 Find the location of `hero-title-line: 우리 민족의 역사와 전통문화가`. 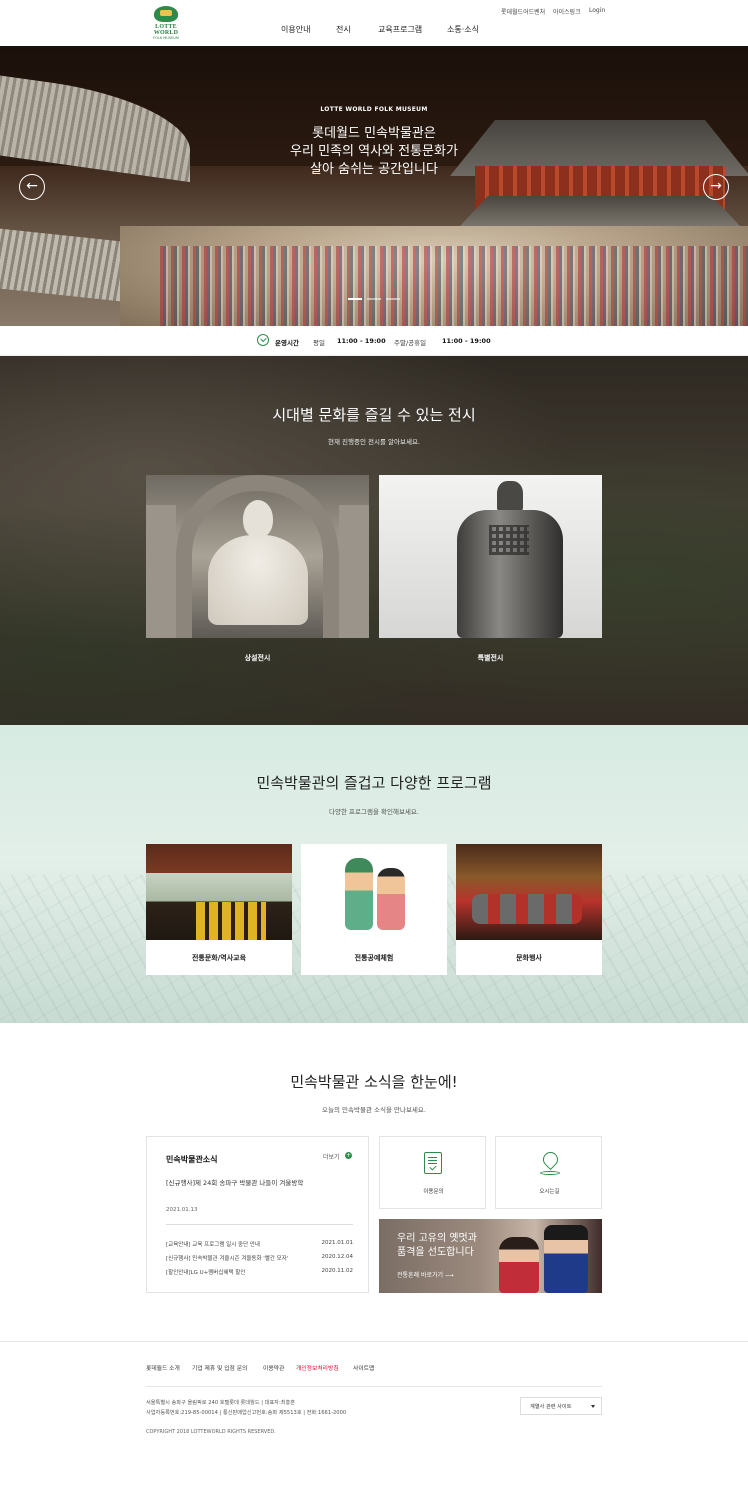

hero-title-line: 우리 민족의 역사와 전통문화가 is located at coordinates (374, 151).